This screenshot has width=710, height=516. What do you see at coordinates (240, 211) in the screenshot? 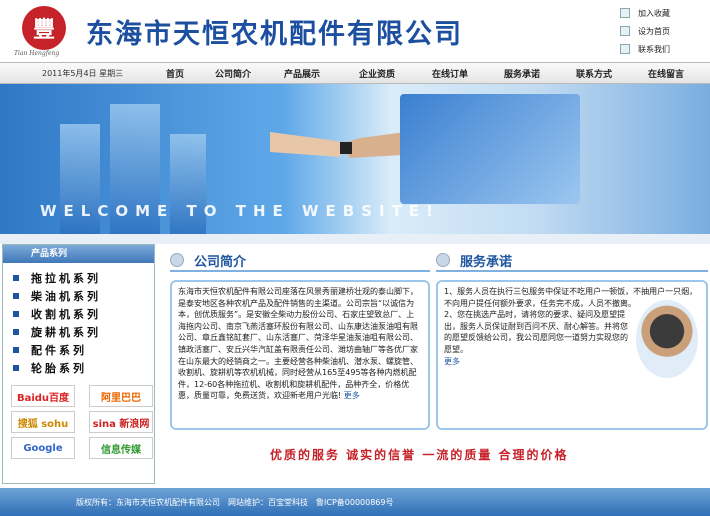
I see `welcome-text: WELCOME TO THE WEBSITE!` at bounding box center [240, 211].